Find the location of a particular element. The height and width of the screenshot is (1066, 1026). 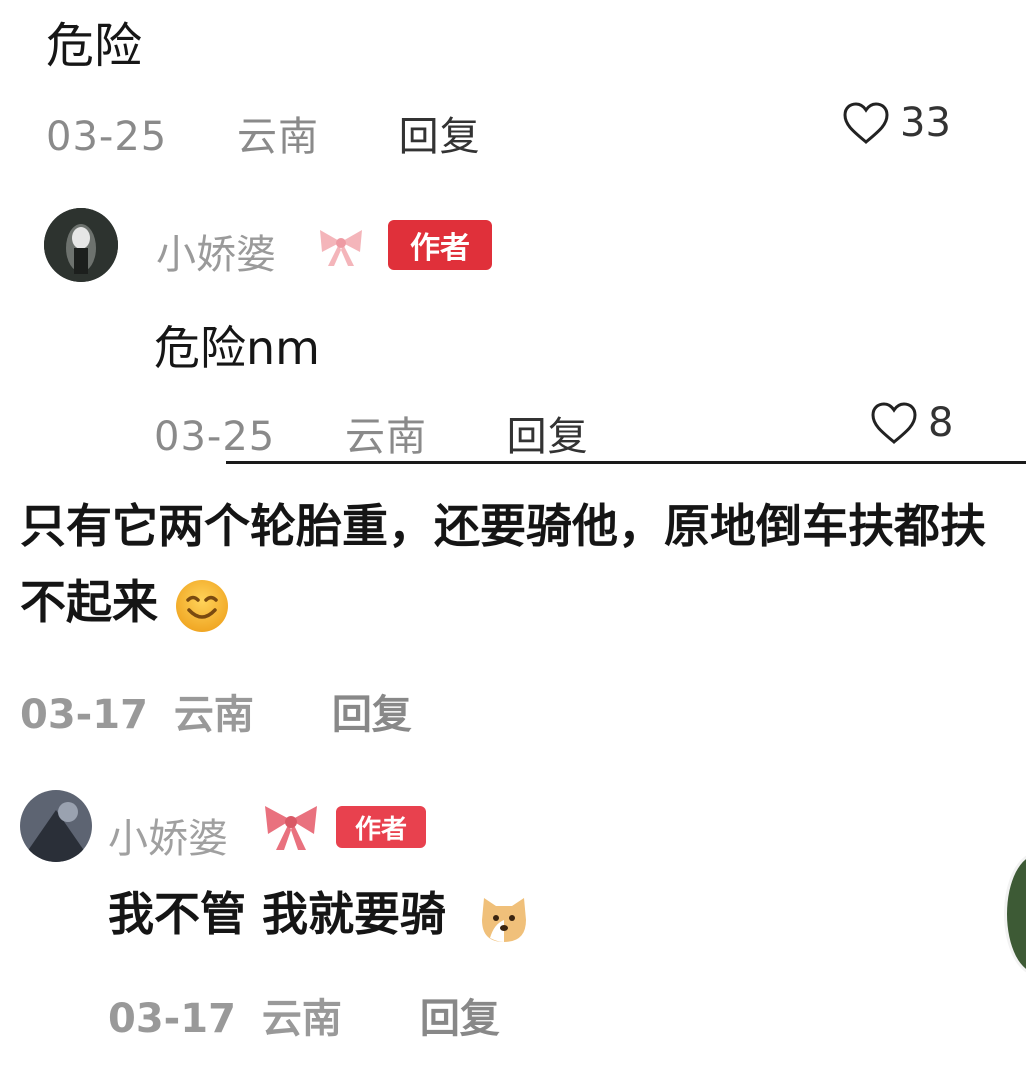

like-button: 8 is located at coordinates (911, 423).